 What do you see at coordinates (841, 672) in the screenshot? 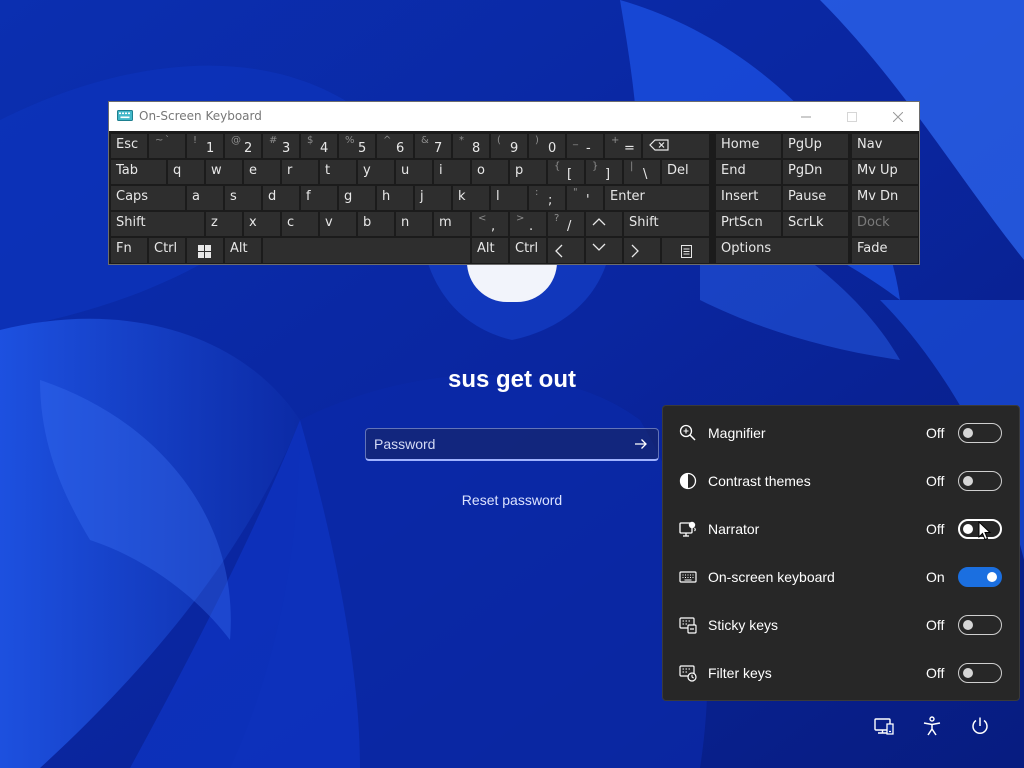
I see `filter-keys-row: Filter keys Off` at bounding box center [841, 672].